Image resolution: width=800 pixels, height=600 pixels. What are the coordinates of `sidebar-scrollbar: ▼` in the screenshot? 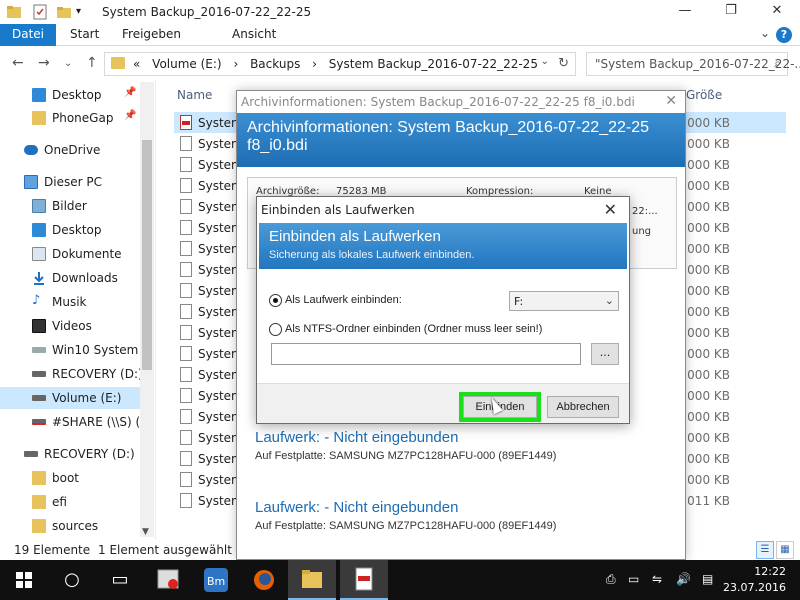 It's located at (147, 309).